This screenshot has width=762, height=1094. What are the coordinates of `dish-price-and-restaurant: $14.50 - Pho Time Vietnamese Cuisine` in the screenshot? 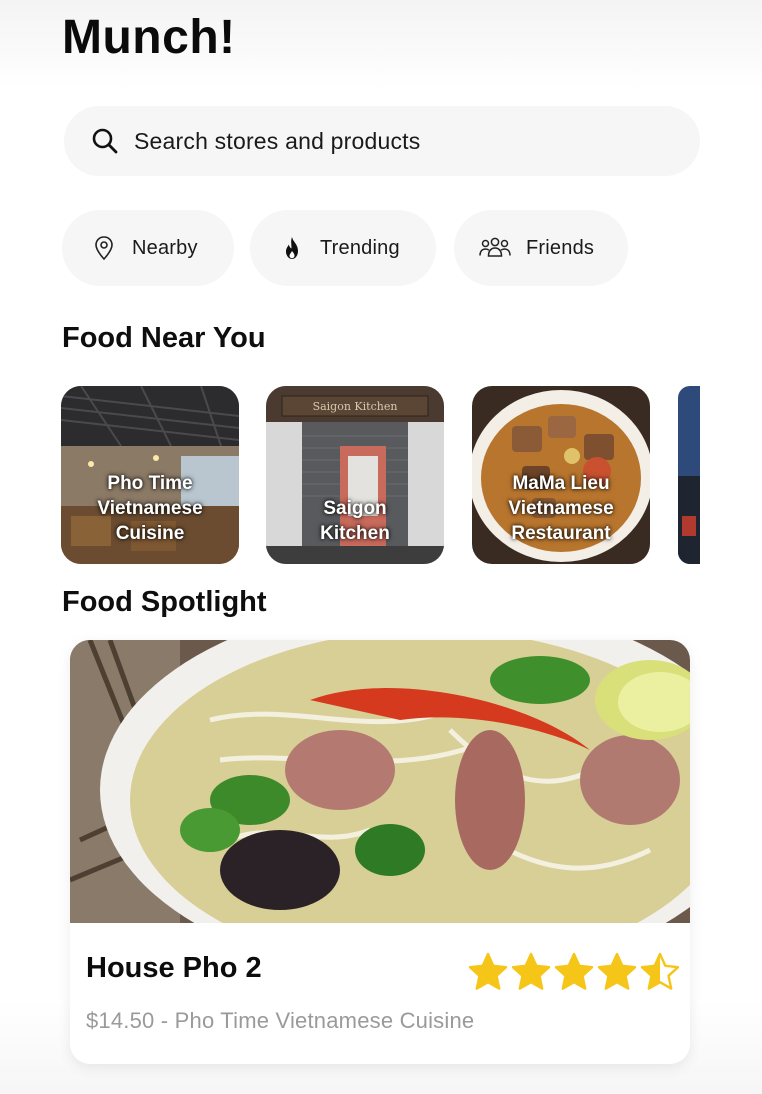 It's located at (280, 1020).